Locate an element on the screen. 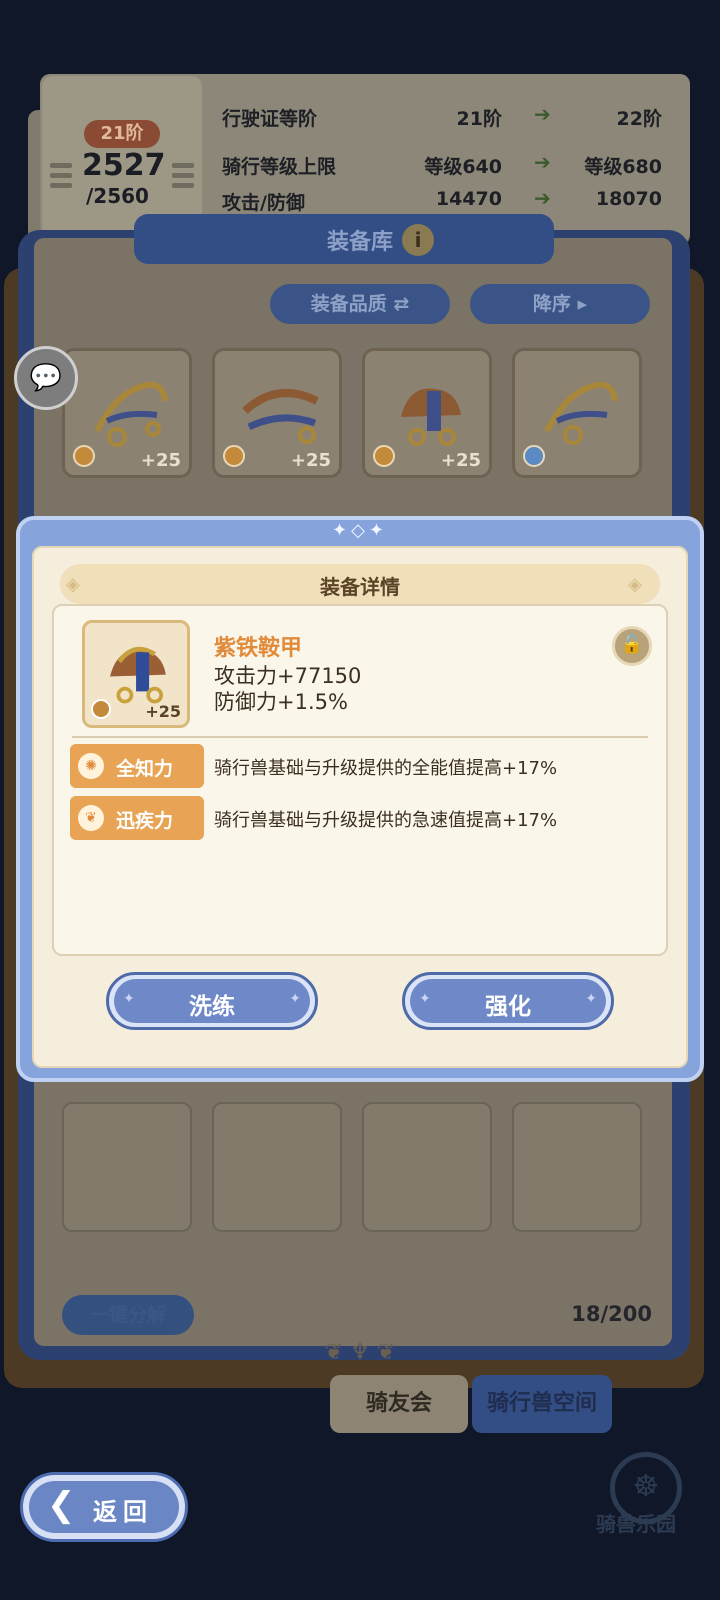  rank-badge: 21阶 is located at coordinates (122, 134).